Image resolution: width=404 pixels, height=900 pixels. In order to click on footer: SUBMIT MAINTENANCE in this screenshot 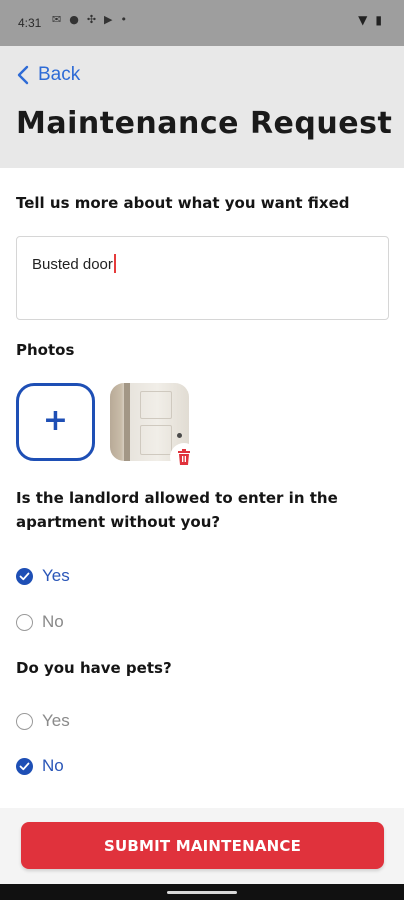, I will do `click(202, 846)`.